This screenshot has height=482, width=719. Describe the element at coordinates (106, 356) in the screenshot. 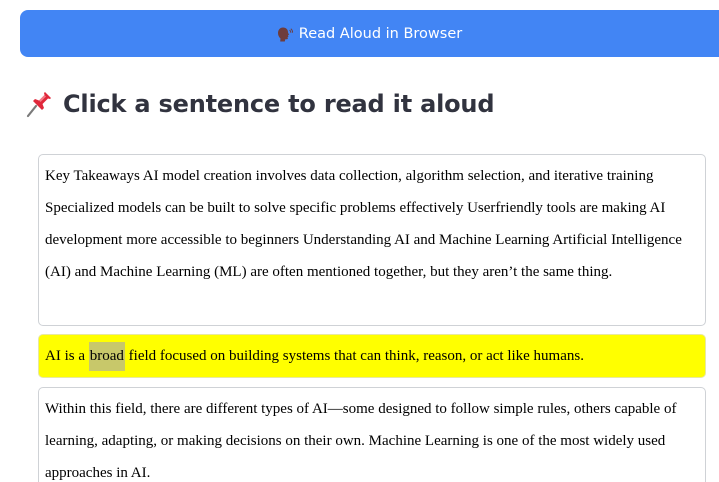

I see `current-word-highlight: broad` at that location.